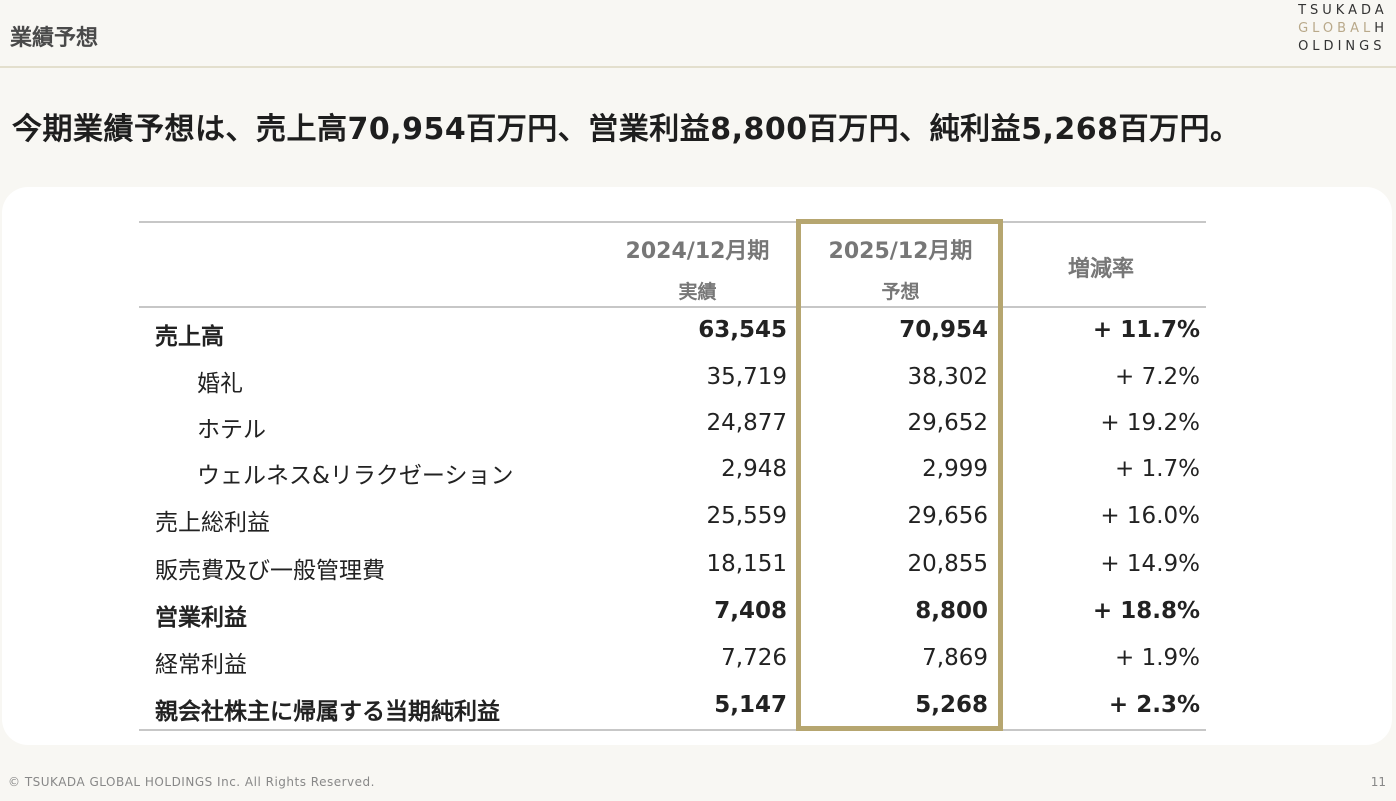  What do you see at coordinates (327, 712) in the screenshot?
I see `row-label: 親会社株主に帰属する当期純利益` at bounding box center [327, 712].